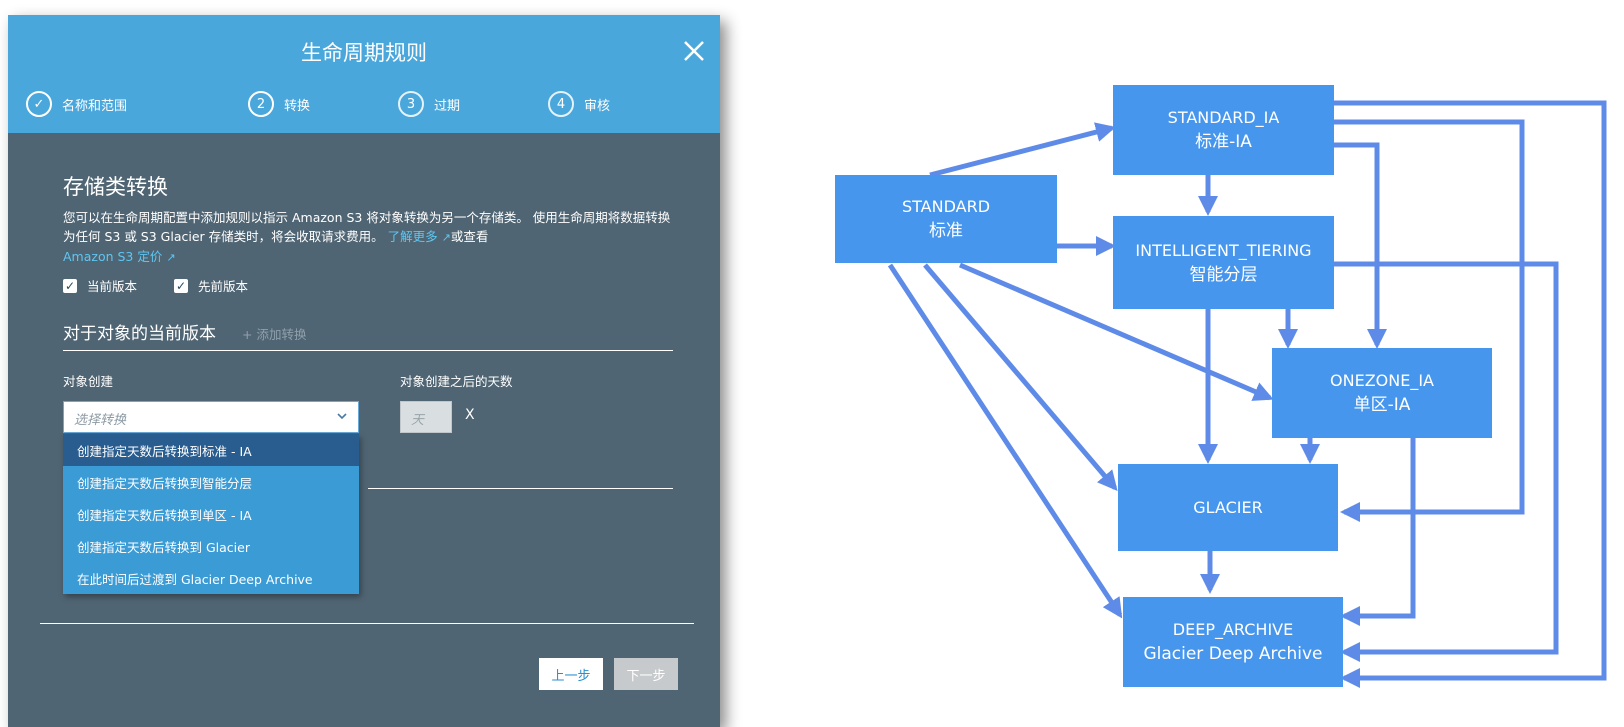  I want to click on node-title: DEEP_ARCHIVE, so click(1233, 629).